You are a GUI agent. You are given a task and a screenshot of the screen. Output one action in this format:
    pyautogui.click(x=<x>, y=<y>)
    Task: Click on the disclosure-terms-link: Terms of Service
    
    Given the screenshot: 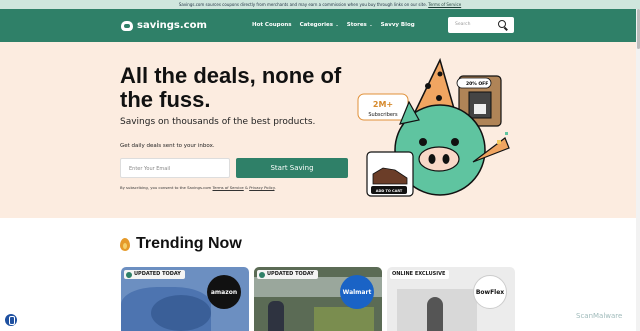 What is the action you would take?
    pyautogui.click(x=444, y=4)
    